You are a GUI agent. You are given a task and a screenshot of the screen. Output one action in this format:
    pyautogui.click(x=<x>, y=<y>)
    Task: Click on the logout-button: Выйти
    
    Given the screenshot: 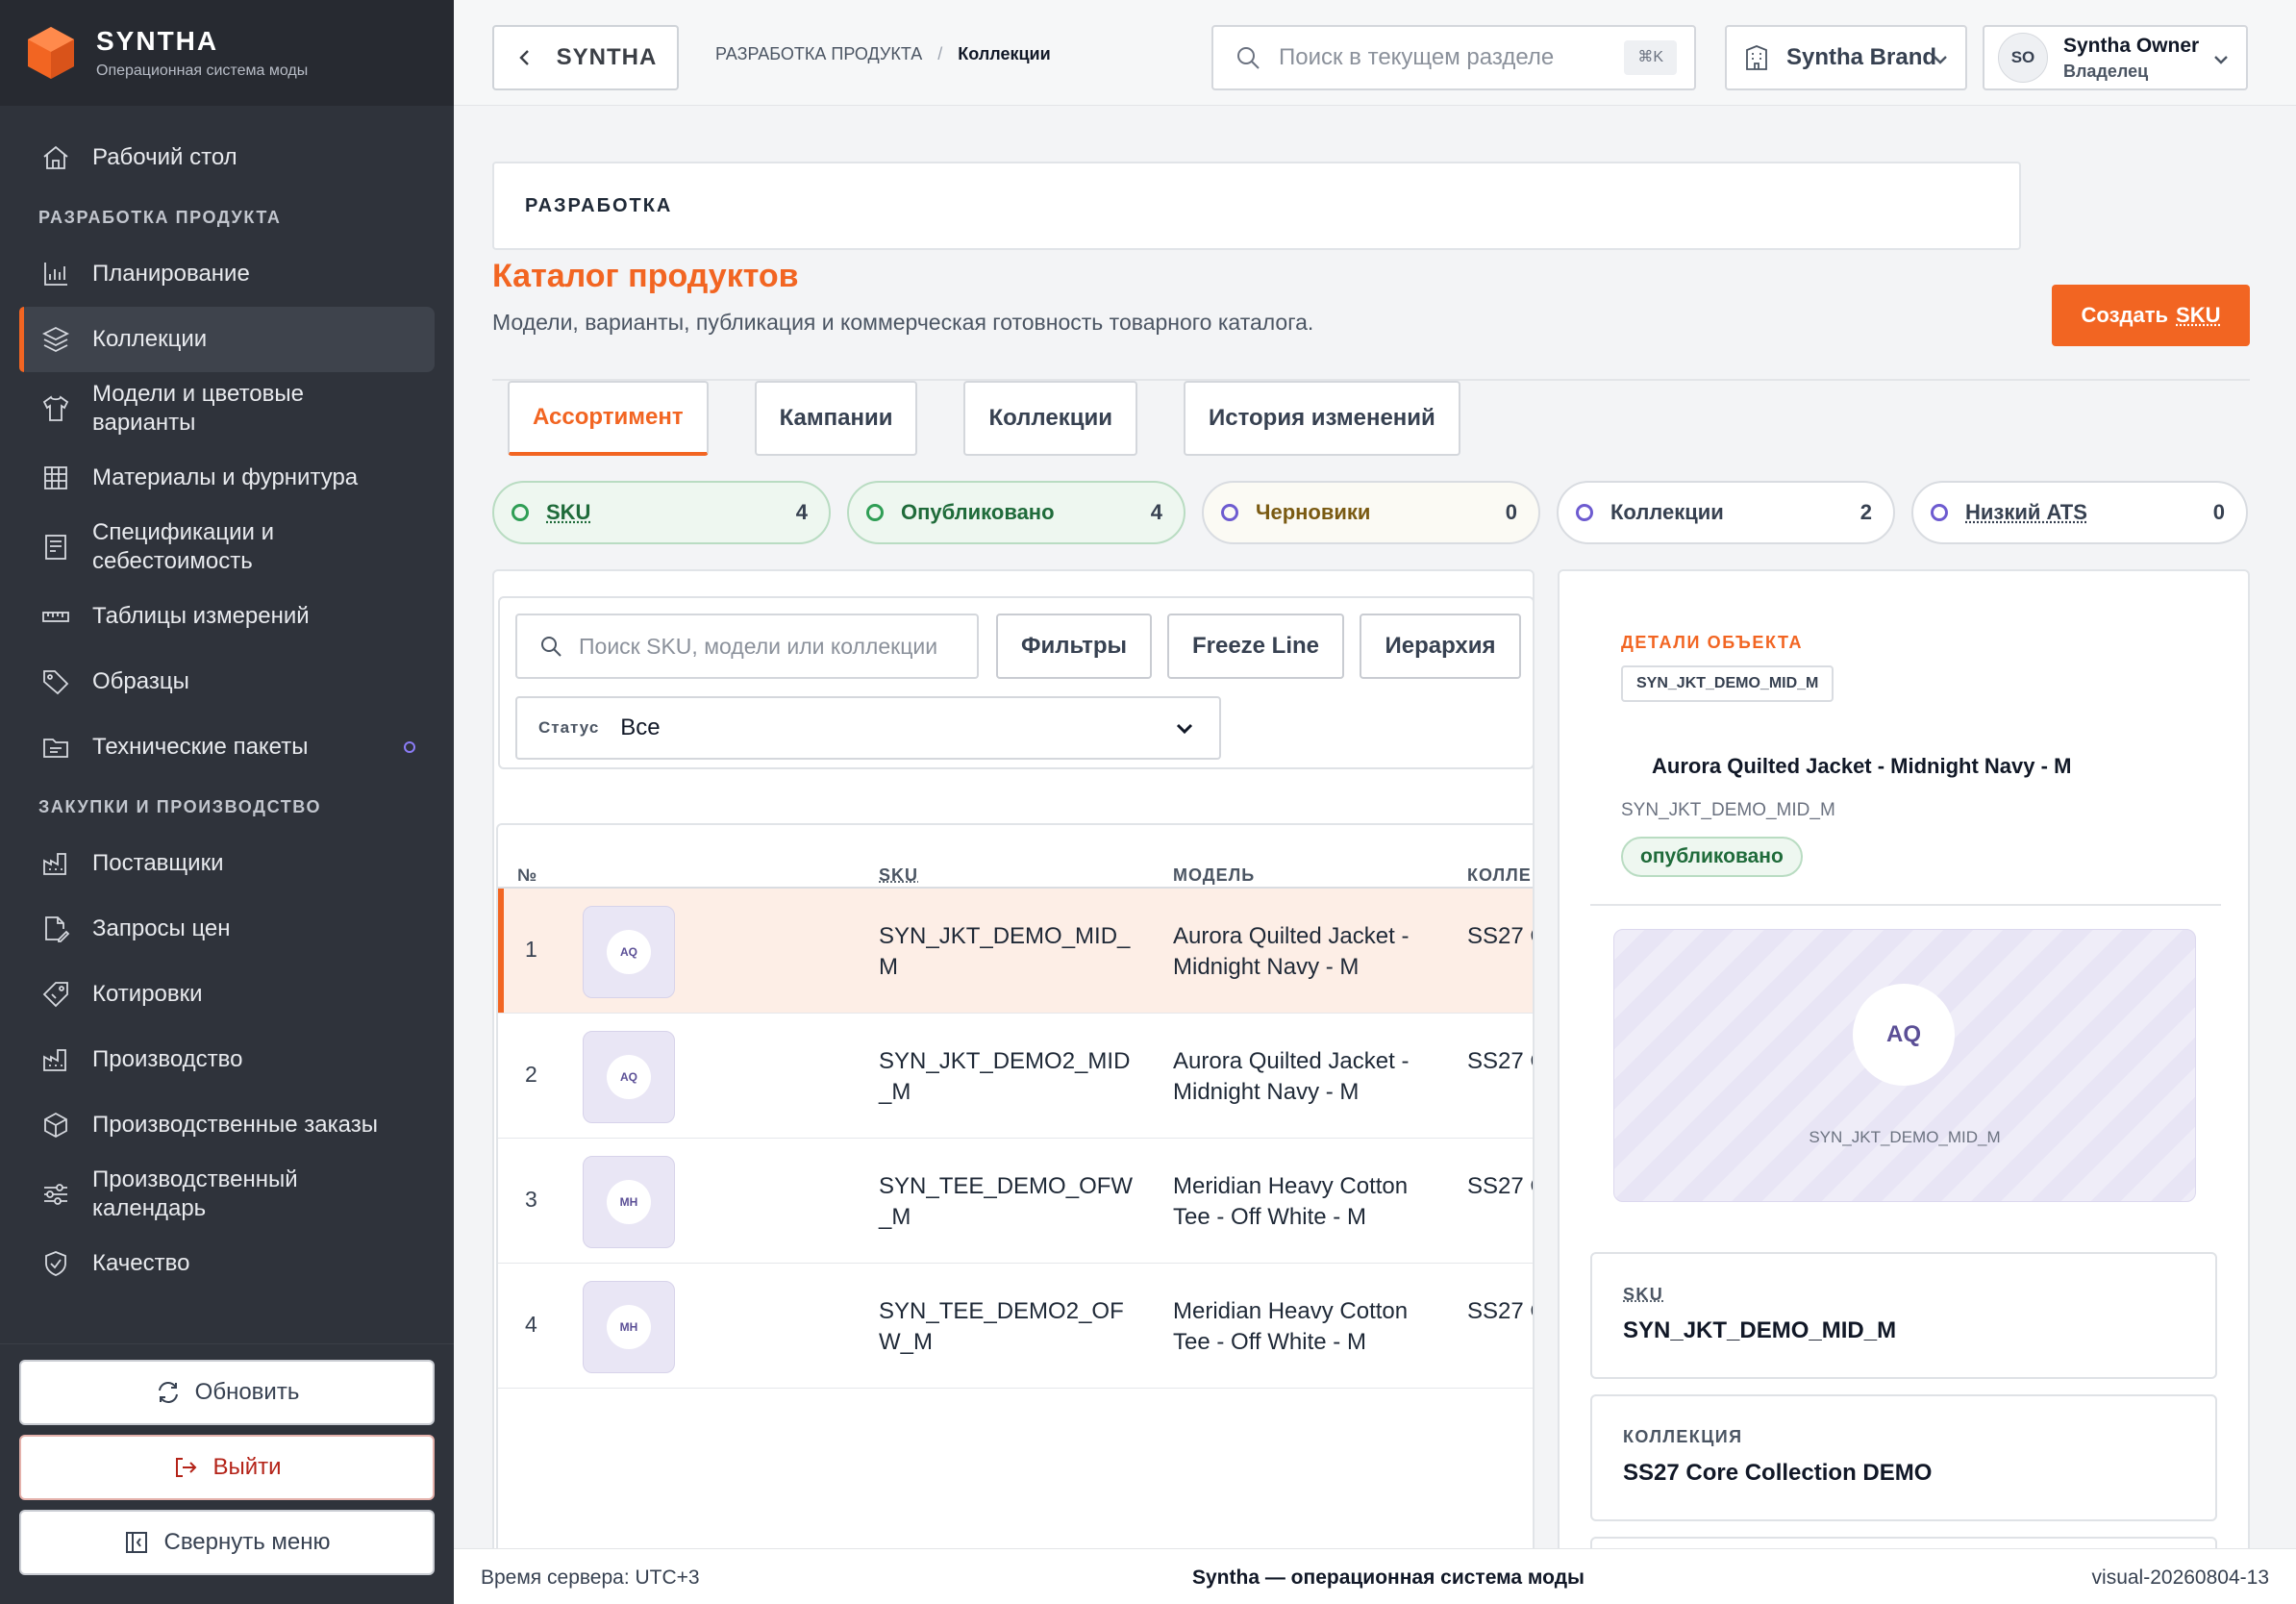 What is the action you would take?
    pyautogui.click(x=227, y=1467)
    